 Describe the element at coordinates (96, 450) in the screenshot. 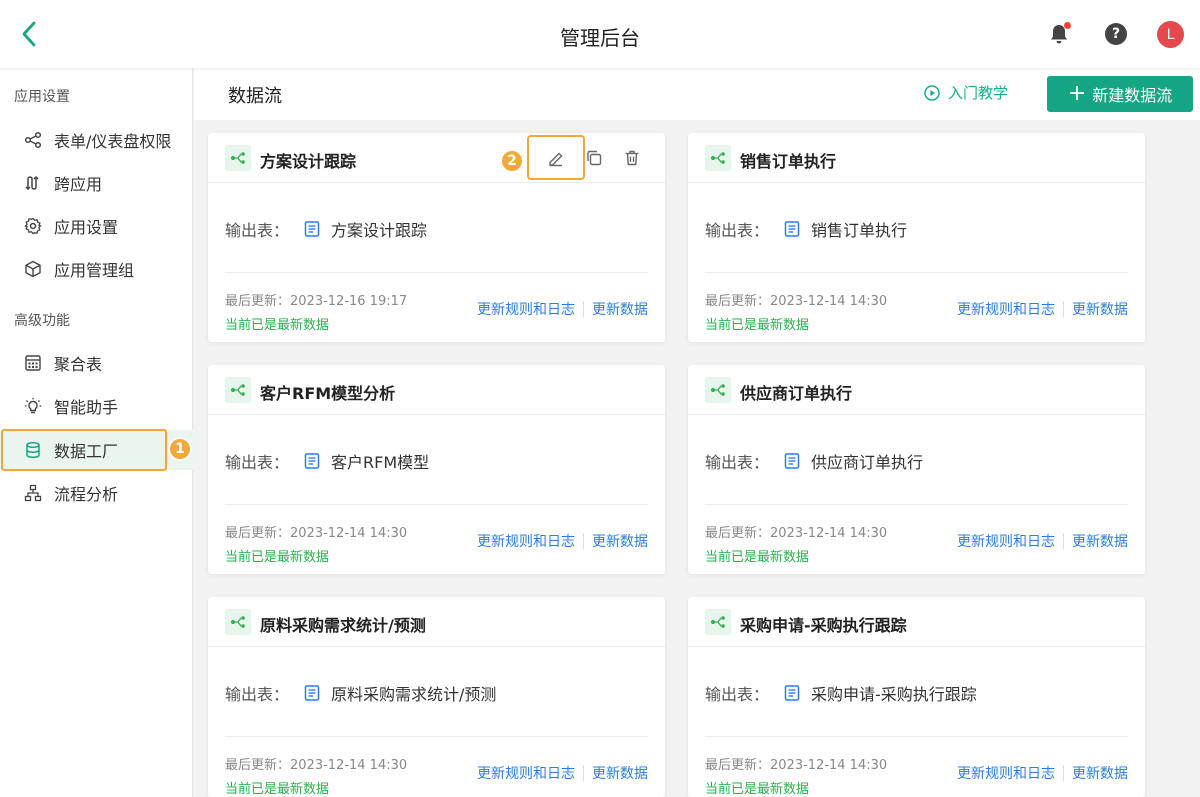

I see `sidebar-item-data-factory: 数据工厂` at that location.